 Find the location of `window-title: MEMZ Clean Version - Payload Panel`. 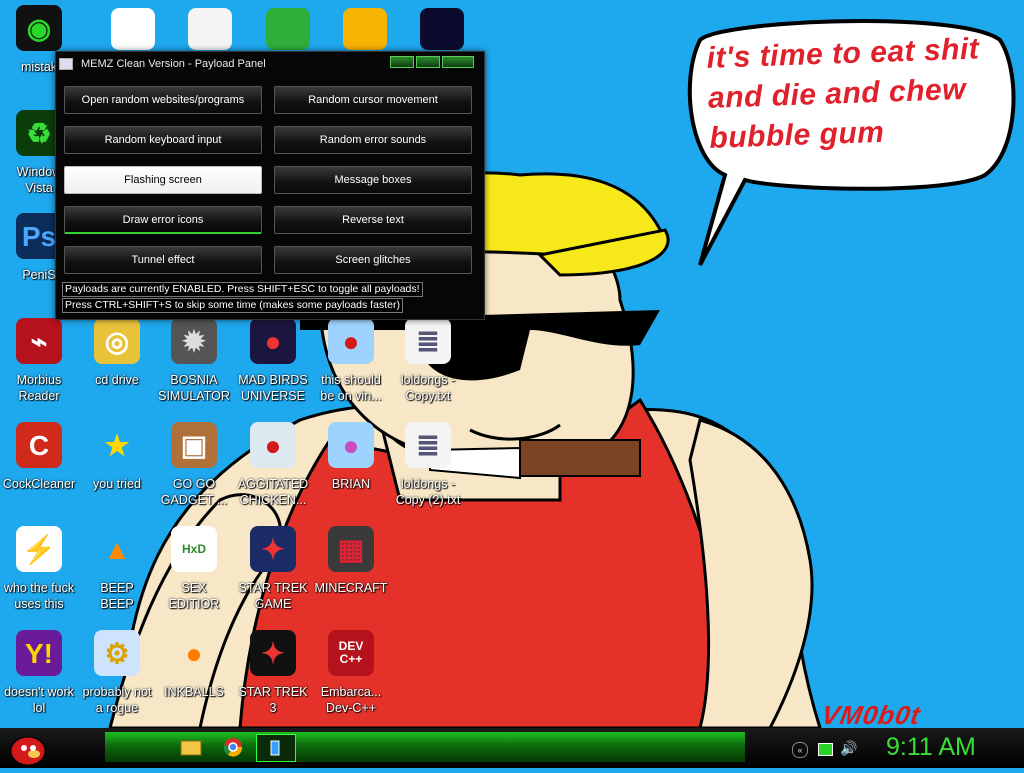

window-title: MEMZ Clean Version - Payload Panel is located at coordinates (173, 64).